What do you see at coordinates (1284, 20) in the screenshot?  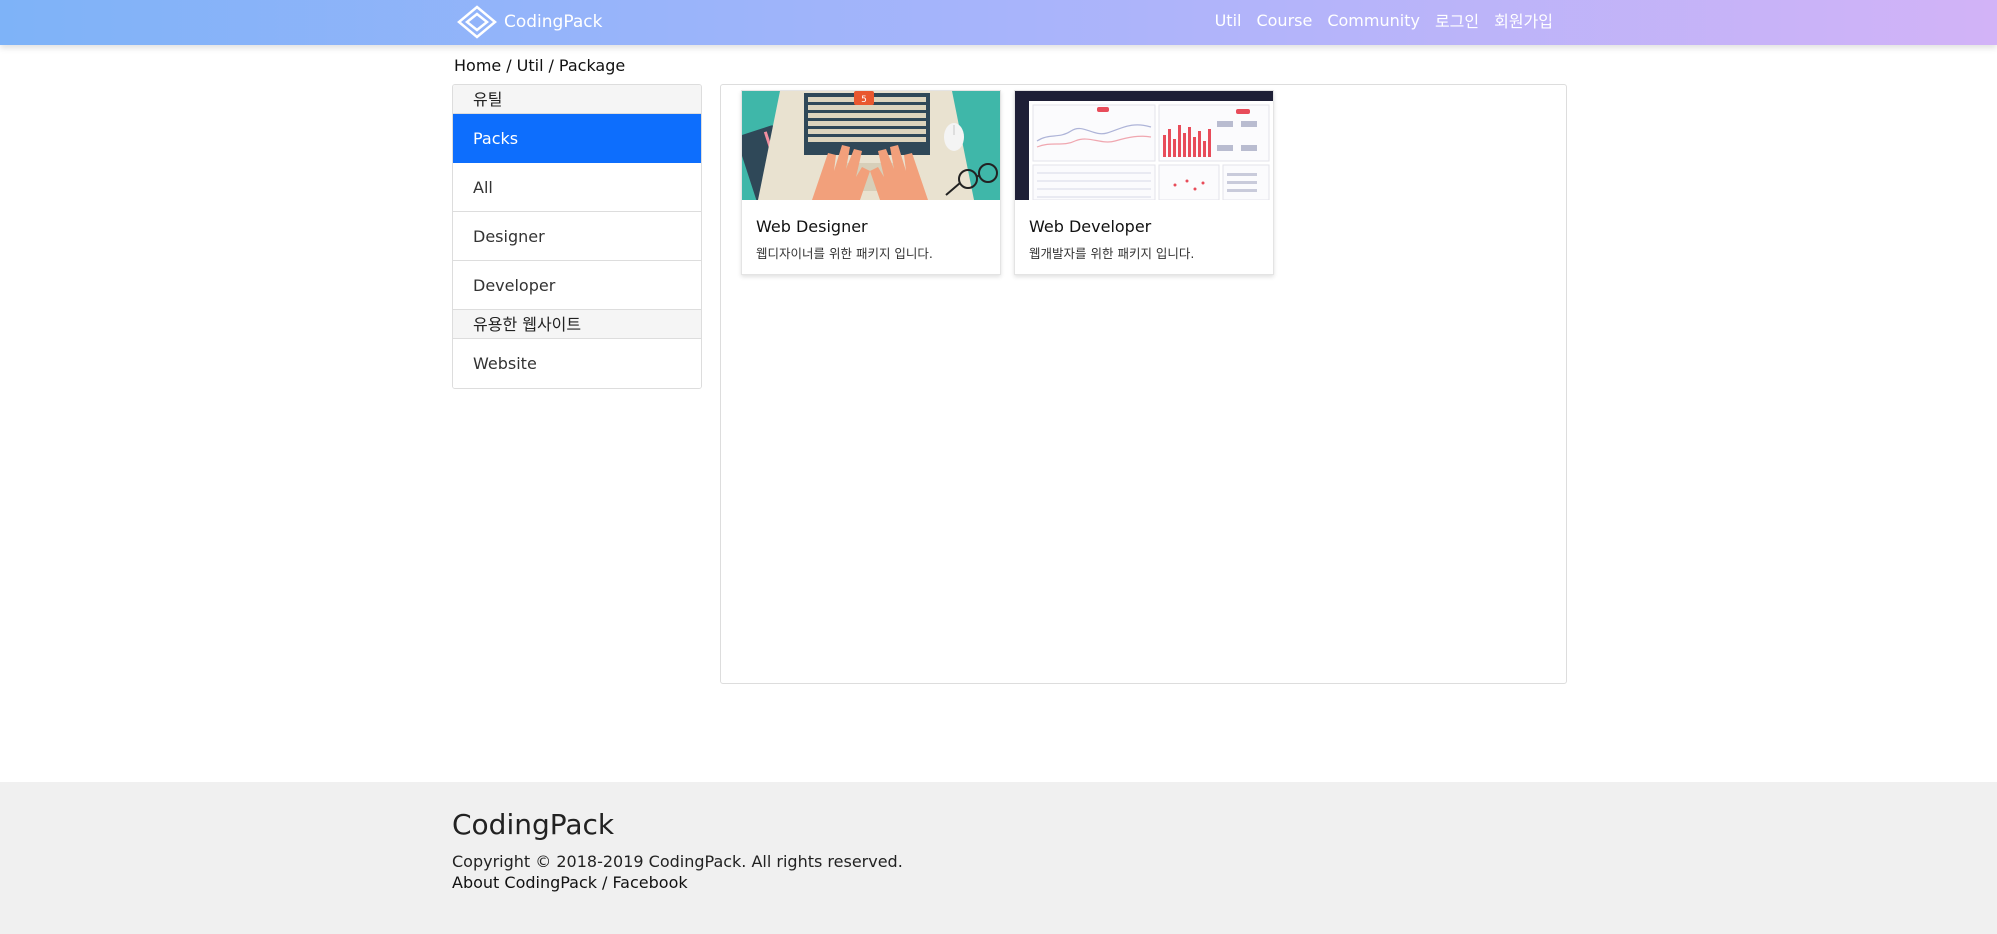 I see `nav-link-course: Course` at bounding box center [1284, 20].